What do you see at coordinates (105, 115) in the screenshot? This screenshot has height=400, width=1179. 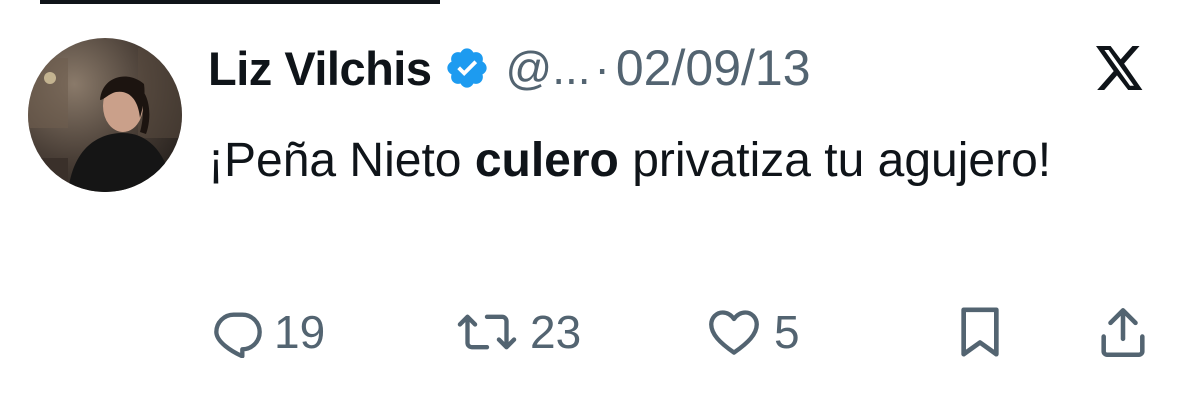 I see `avatar` at bounding box center [105, 115].